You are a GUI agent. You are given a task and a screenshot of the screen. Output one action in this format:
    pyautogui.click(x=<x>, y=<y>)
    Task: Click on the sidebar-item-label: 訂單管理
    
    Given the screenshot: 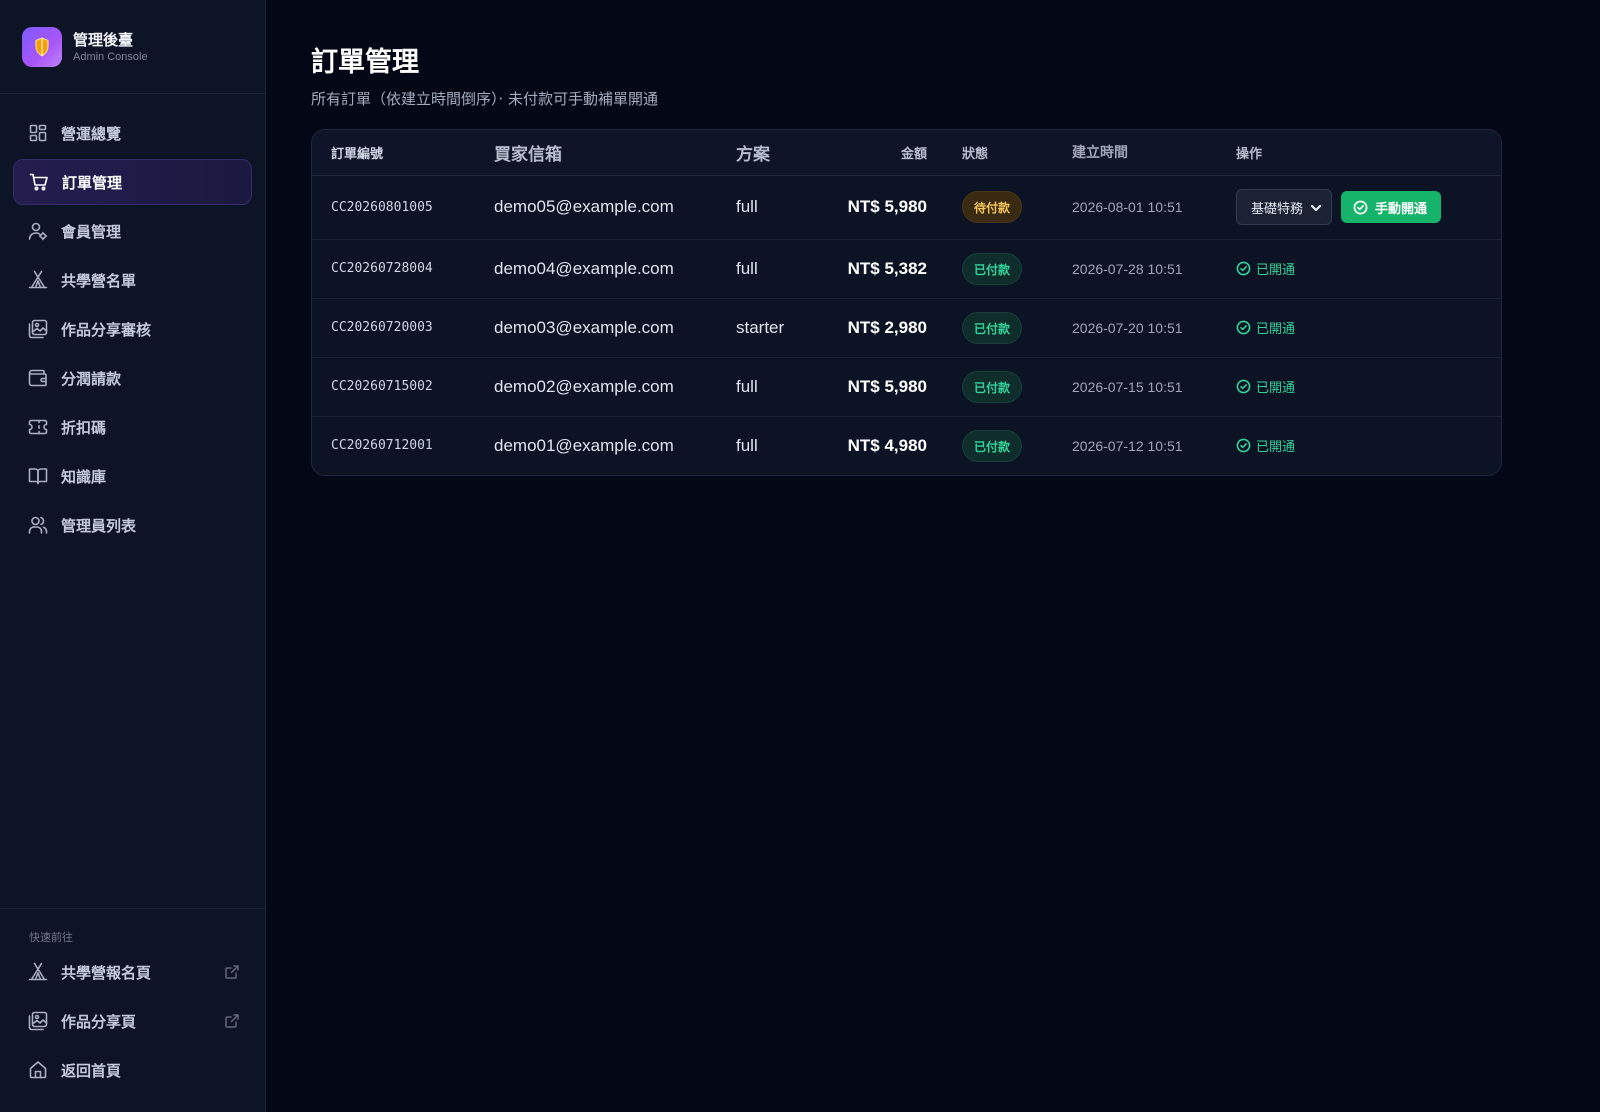 What is the action you would take?
    pyautogui.click(x=92, y=182)
    